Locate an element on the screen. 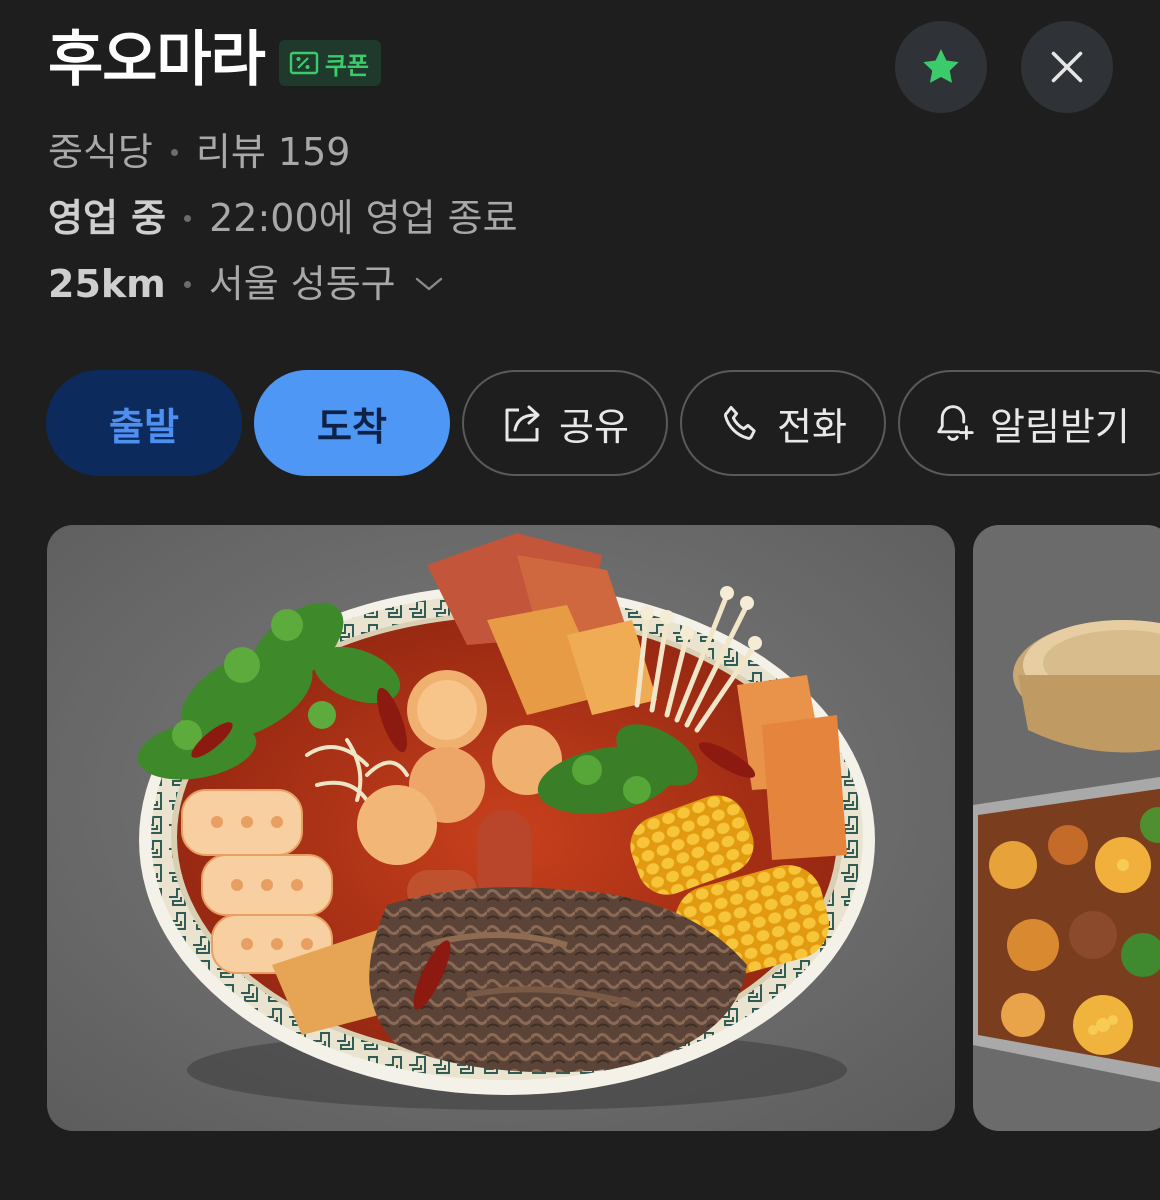 The image size is (1160, 1200). call-label: 전화 is located at coordinates (812, 426).